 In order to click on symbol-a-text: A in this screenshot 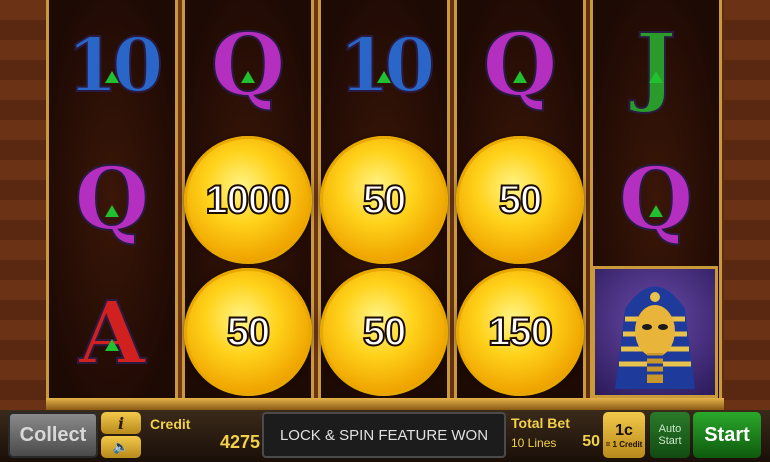, I will do `click(112, 333)`.